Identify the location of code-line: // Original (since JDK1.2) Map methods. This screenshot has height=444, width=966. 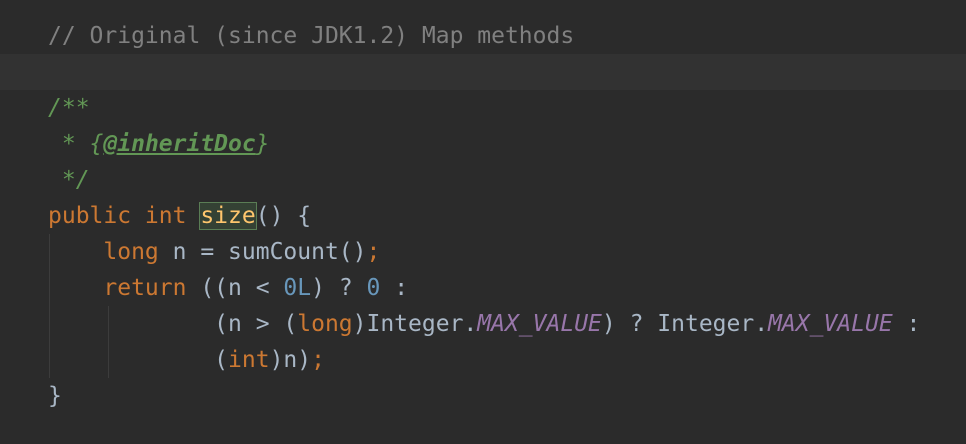
(483, 36).